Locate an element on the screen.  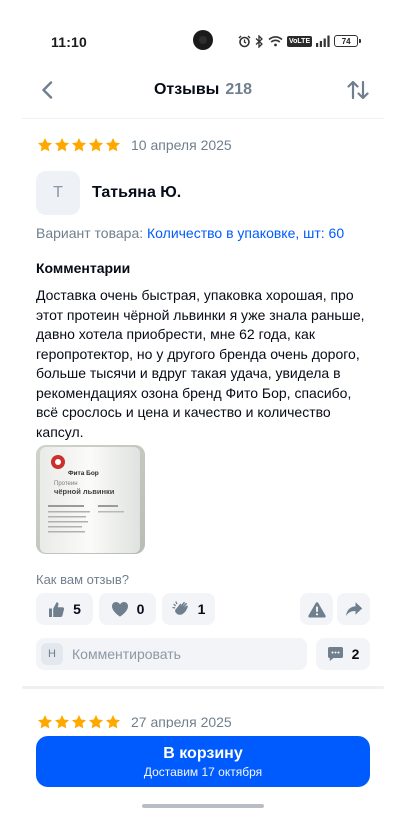
share-arrow-icon is located at coordinates (353, 609).